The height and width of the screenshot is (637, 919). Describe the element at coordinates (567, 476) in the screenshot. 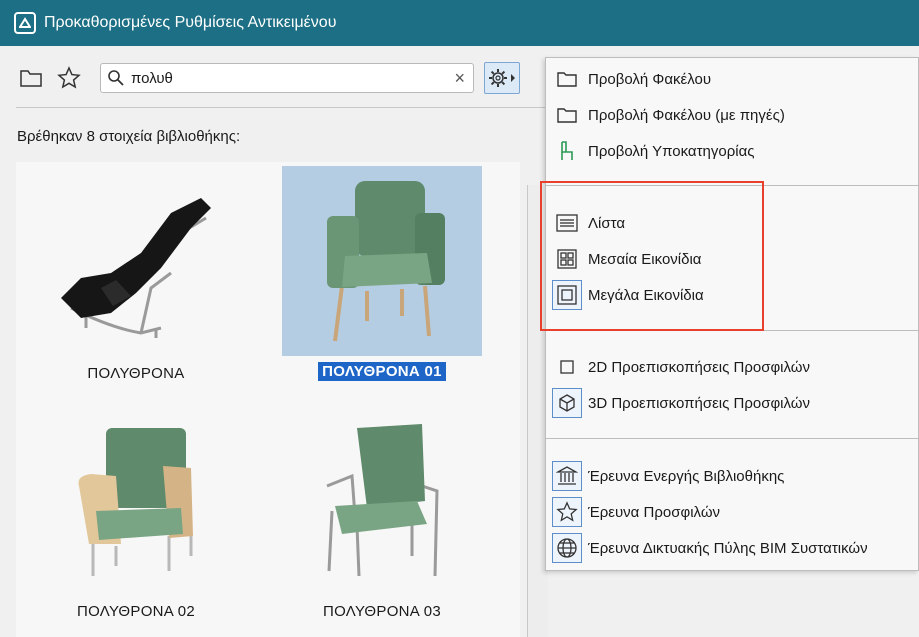

I see `library-icon` at that location.